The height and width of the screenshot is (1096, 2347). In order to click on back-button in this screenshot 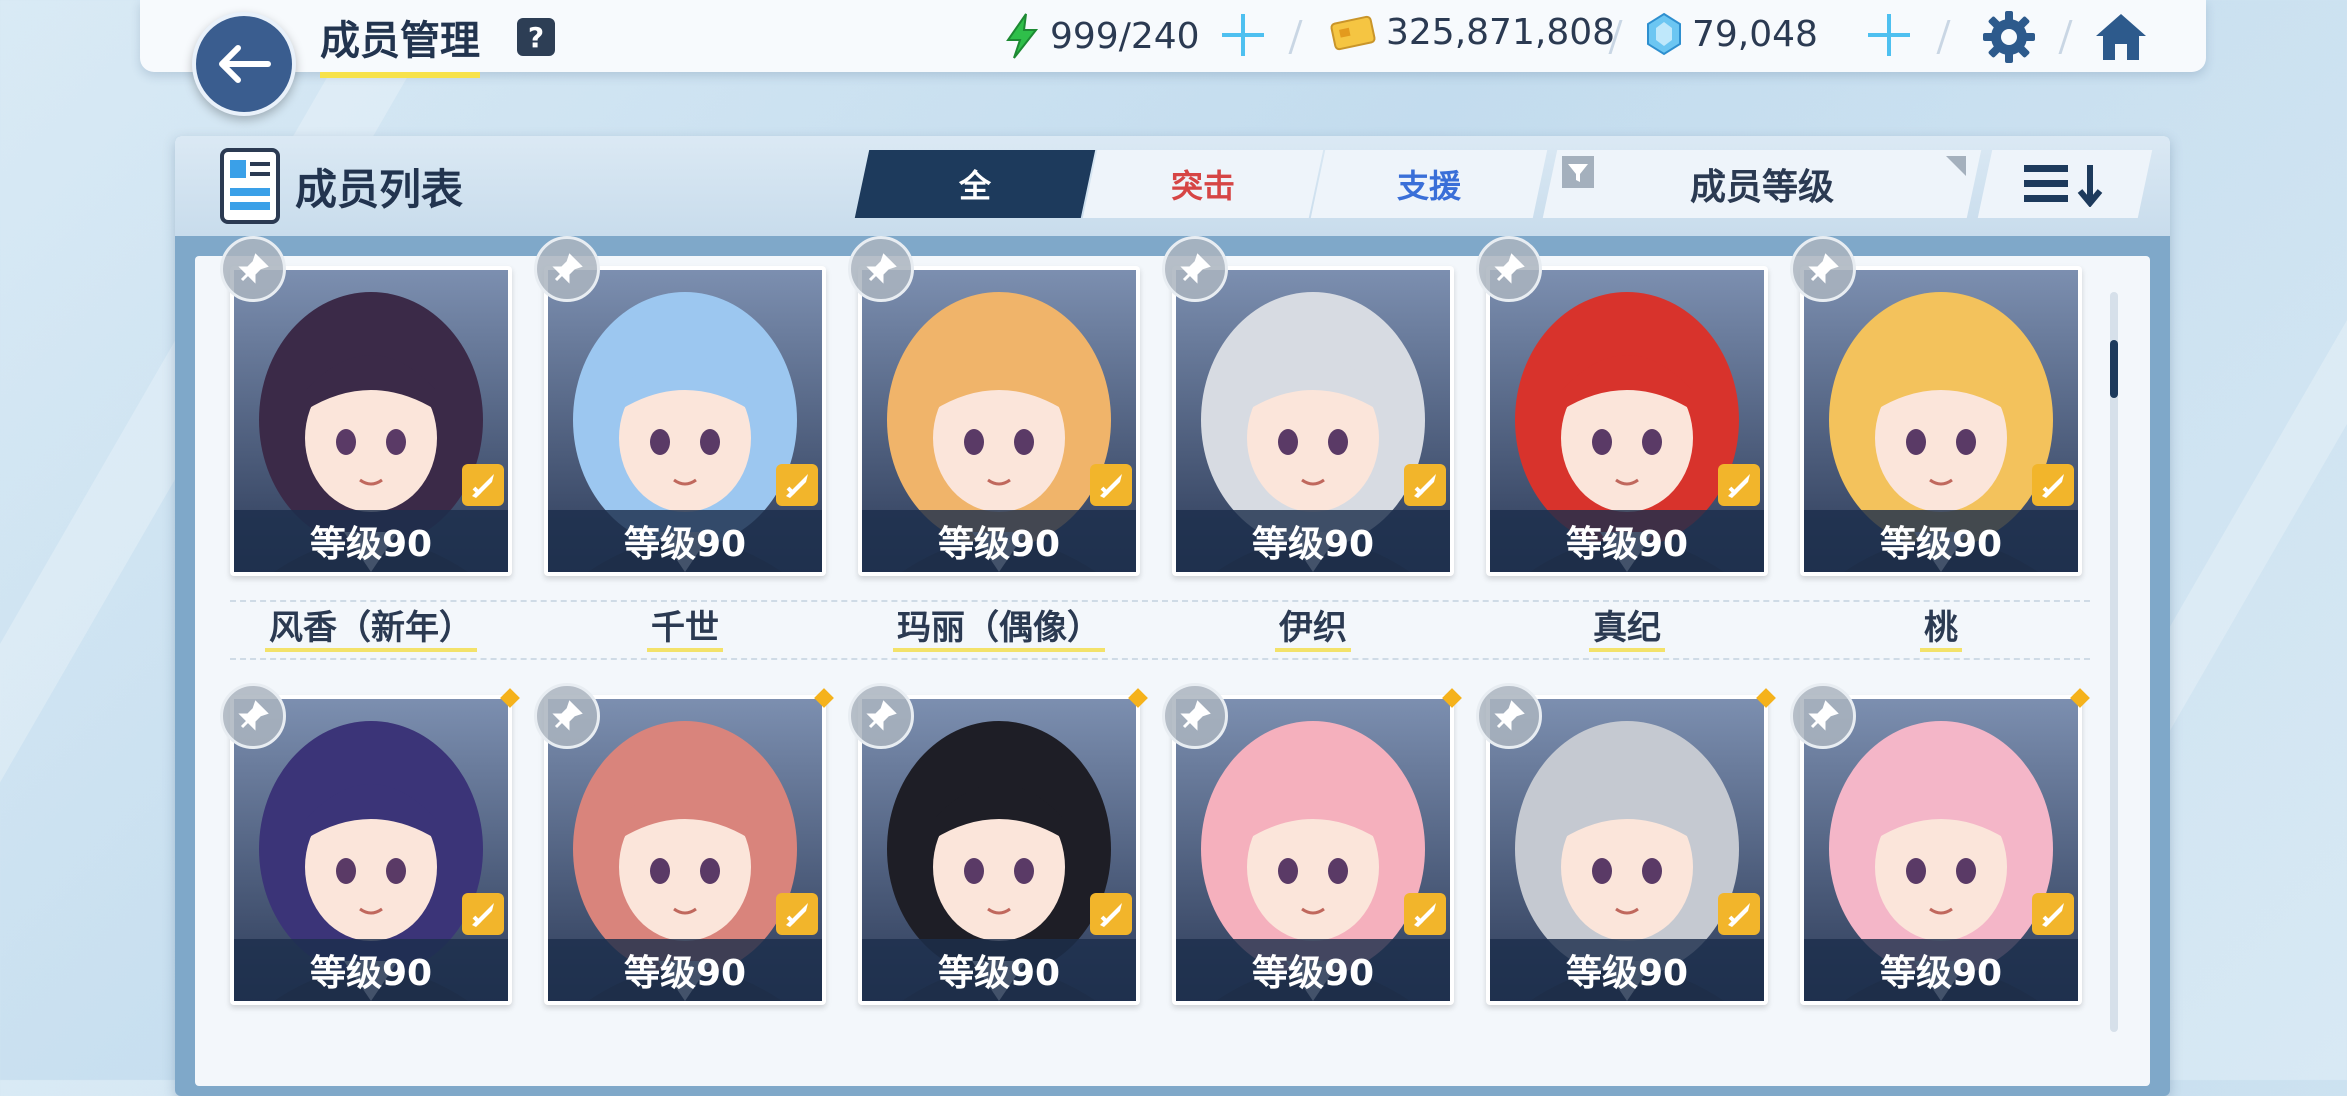, I will do `click(244, 64)`.